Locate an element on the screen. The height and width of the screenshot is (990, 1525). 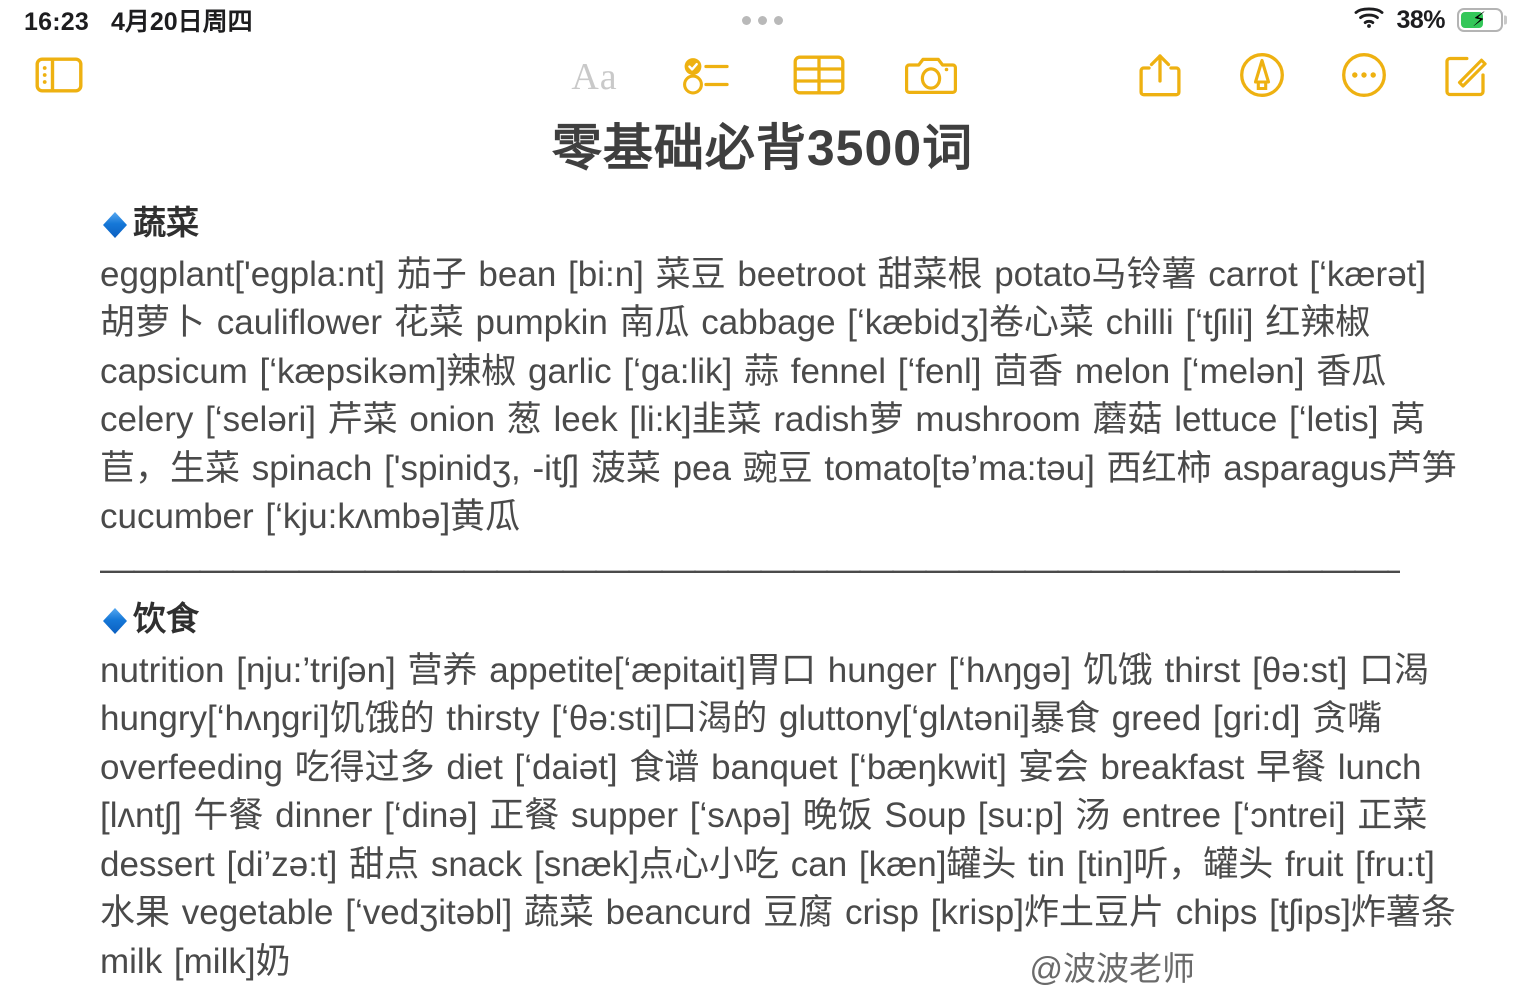
format-aa-label: Aa is located at coordinates (594, 77).